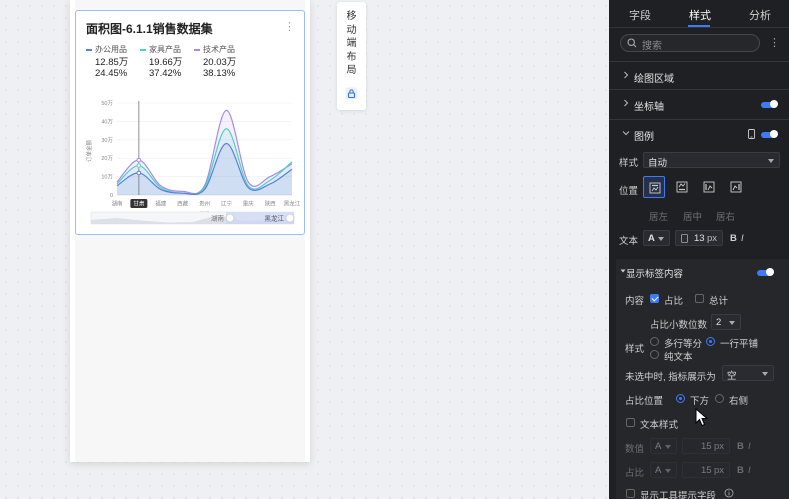 This screenshot has width=789, height=499. Describe the element at coordinates (640, 15) in the screenshot. I see `tab-fields: 字段` at that location.